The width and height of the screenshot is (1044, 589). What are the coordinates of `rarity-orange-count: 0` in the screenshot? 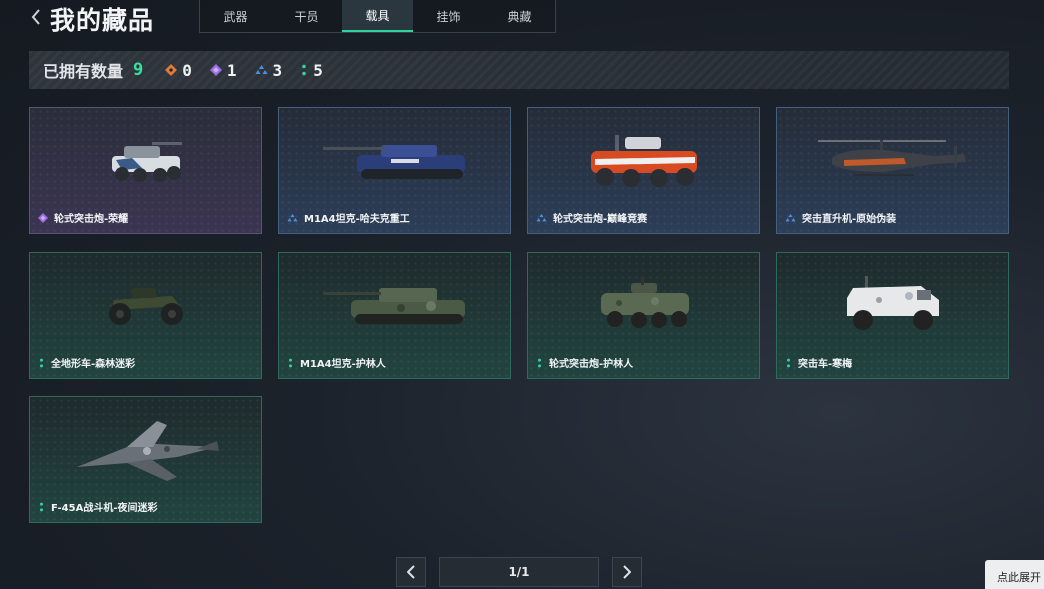 It's located at (178, 70).